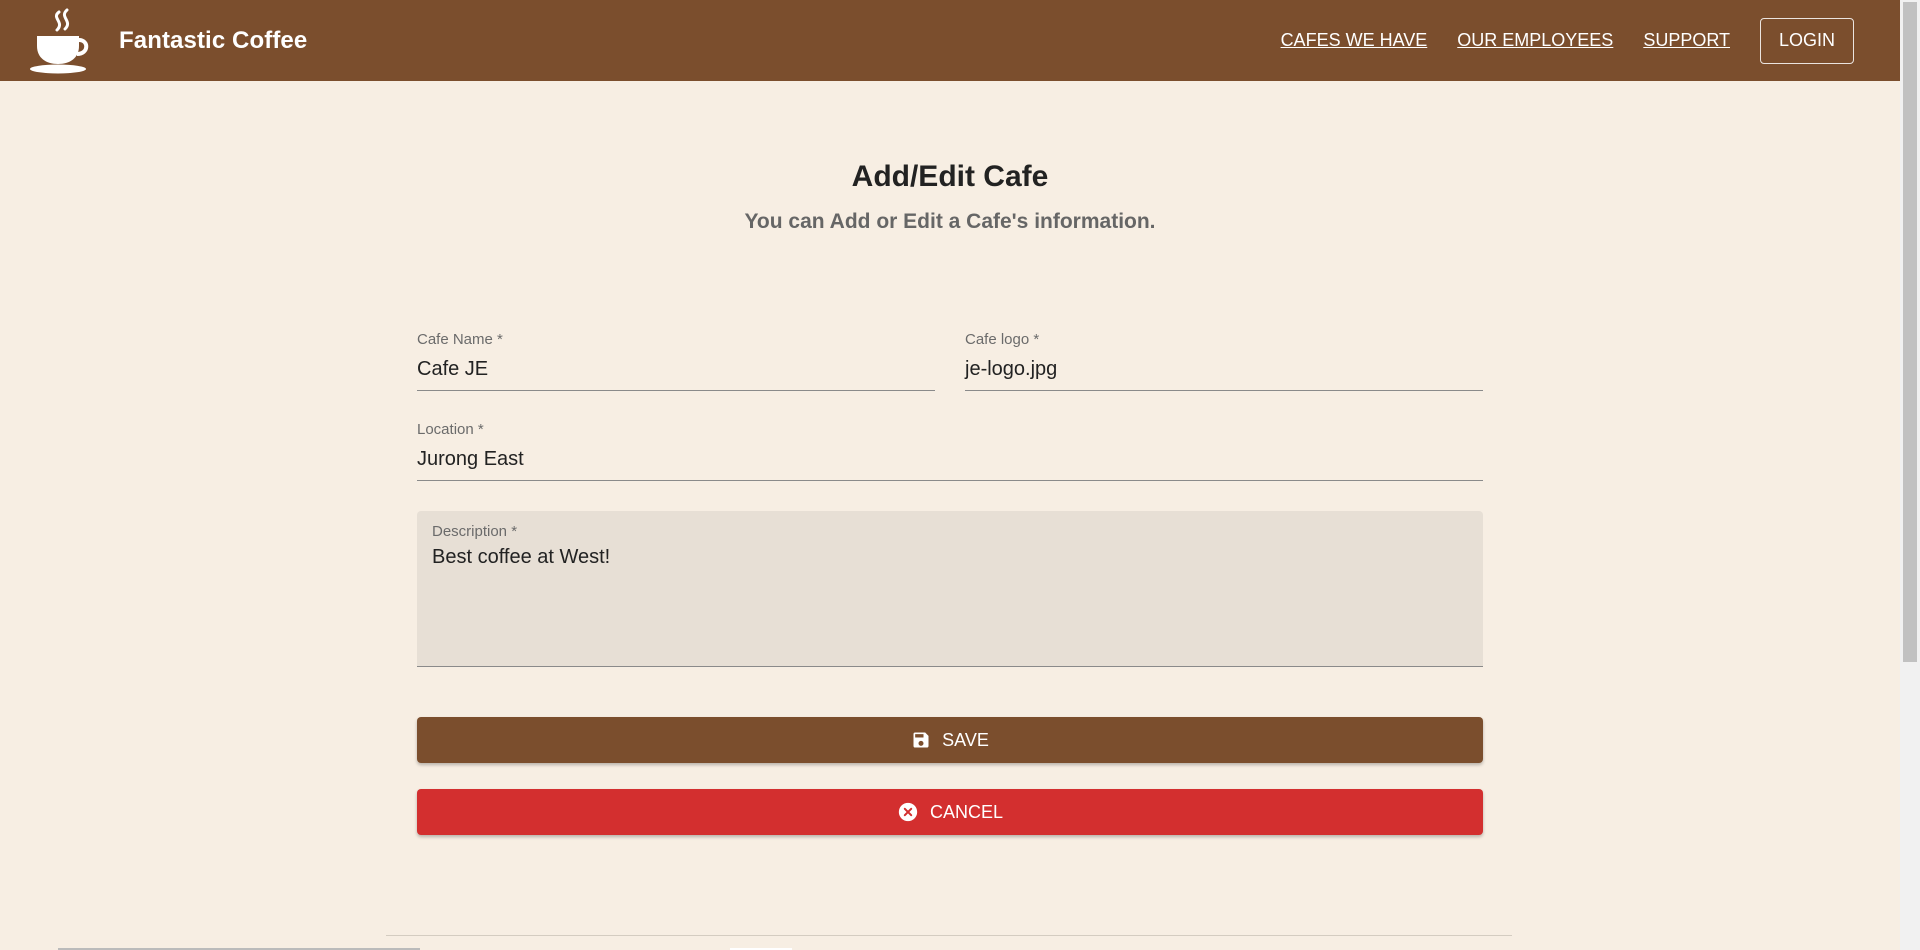 The image size is (1920, 950). What do you see at coordinates (213, 41) in the screenshot?
I see `brand-title: Fantastic Coffee` at bounding box center [213, 41].